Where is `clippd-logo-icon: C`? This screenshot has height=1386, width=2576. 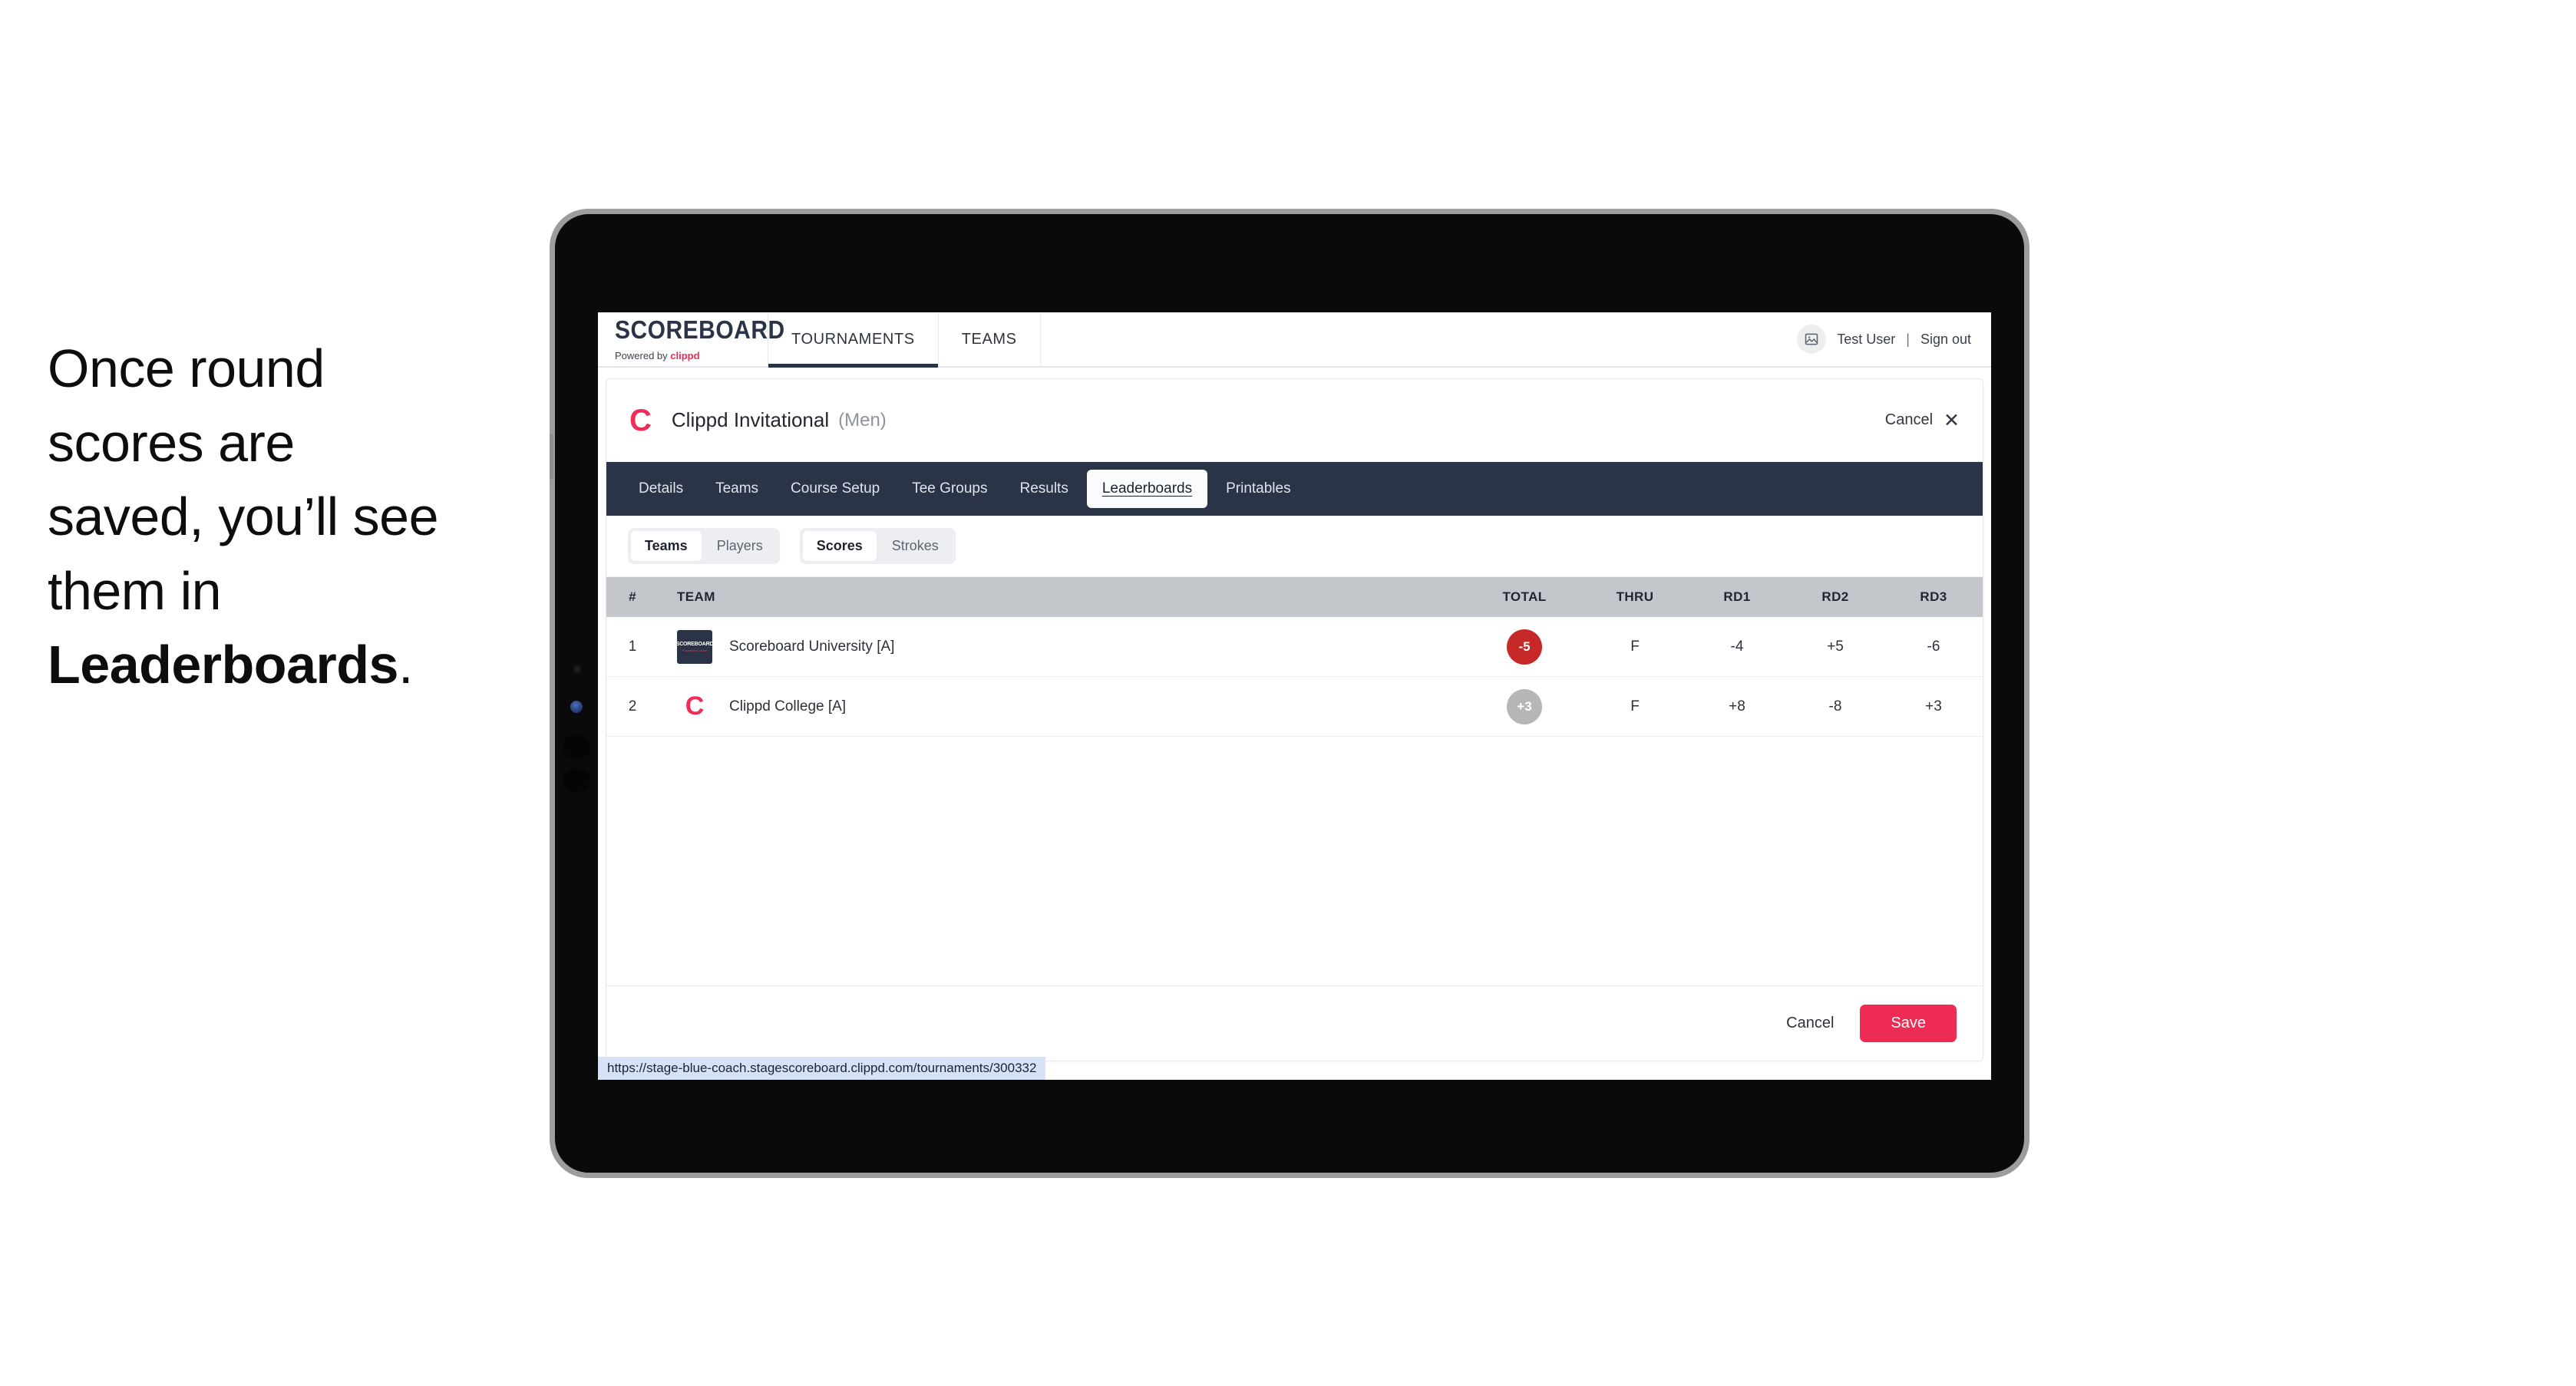 clippd-logo-icon: C is located at coordinates (640, 420).